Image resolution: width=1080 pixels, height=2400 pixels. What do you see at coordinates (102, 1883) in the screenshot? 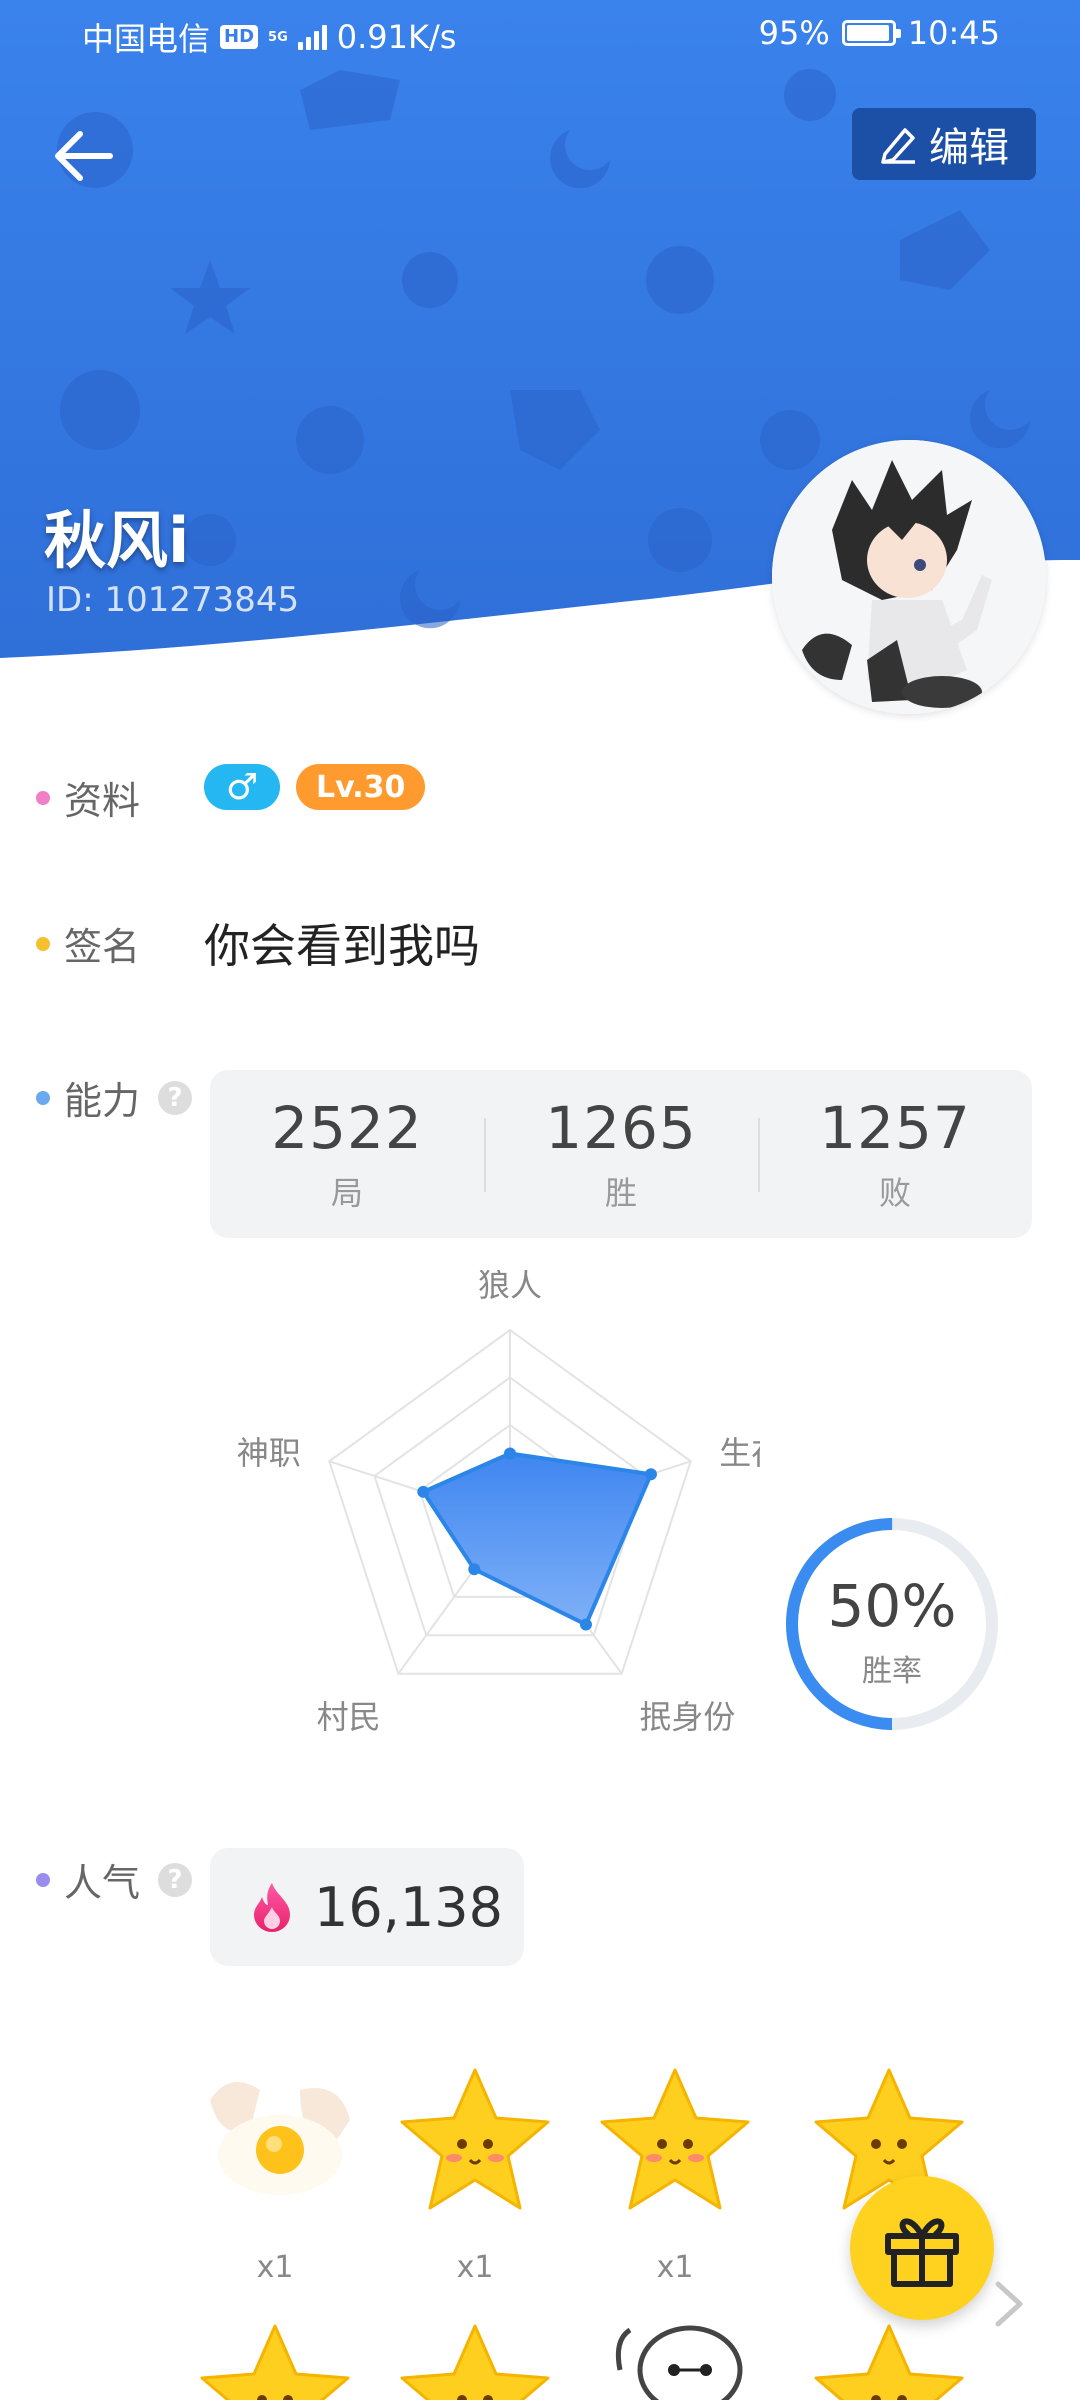
I see `popularity-label-text: 人气` at bounding box center [102, 1883].